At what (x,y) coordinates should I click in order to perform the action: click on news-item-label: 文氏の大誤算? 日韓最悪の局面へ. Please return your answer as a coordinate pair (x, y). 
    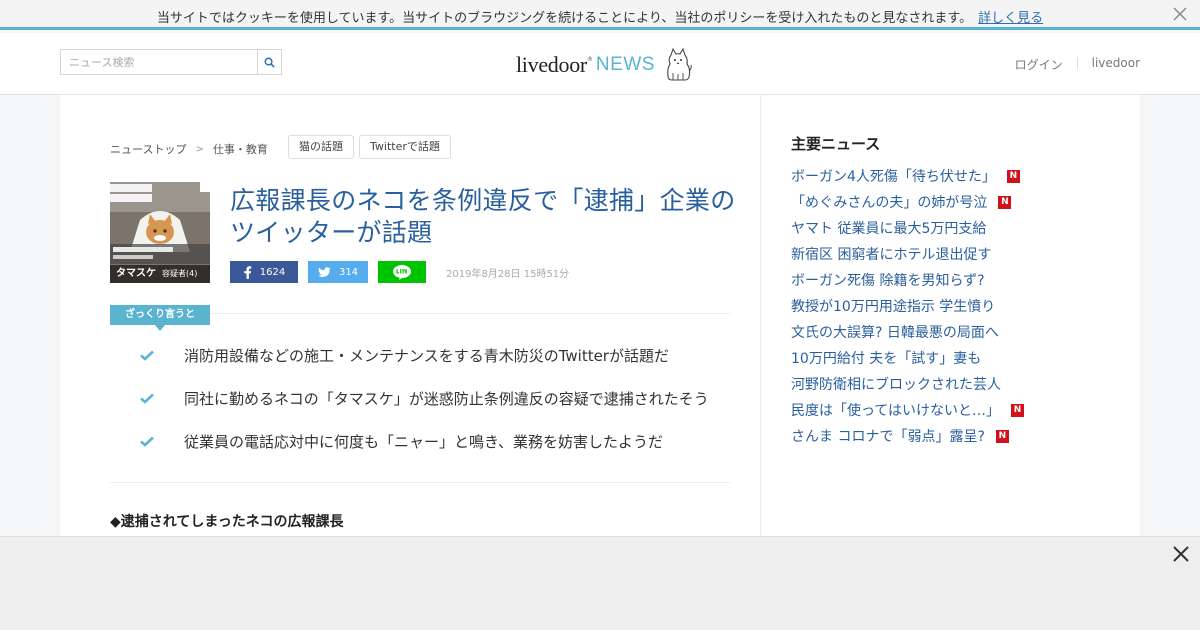
    Looking at the image, I should click on (895, 333).